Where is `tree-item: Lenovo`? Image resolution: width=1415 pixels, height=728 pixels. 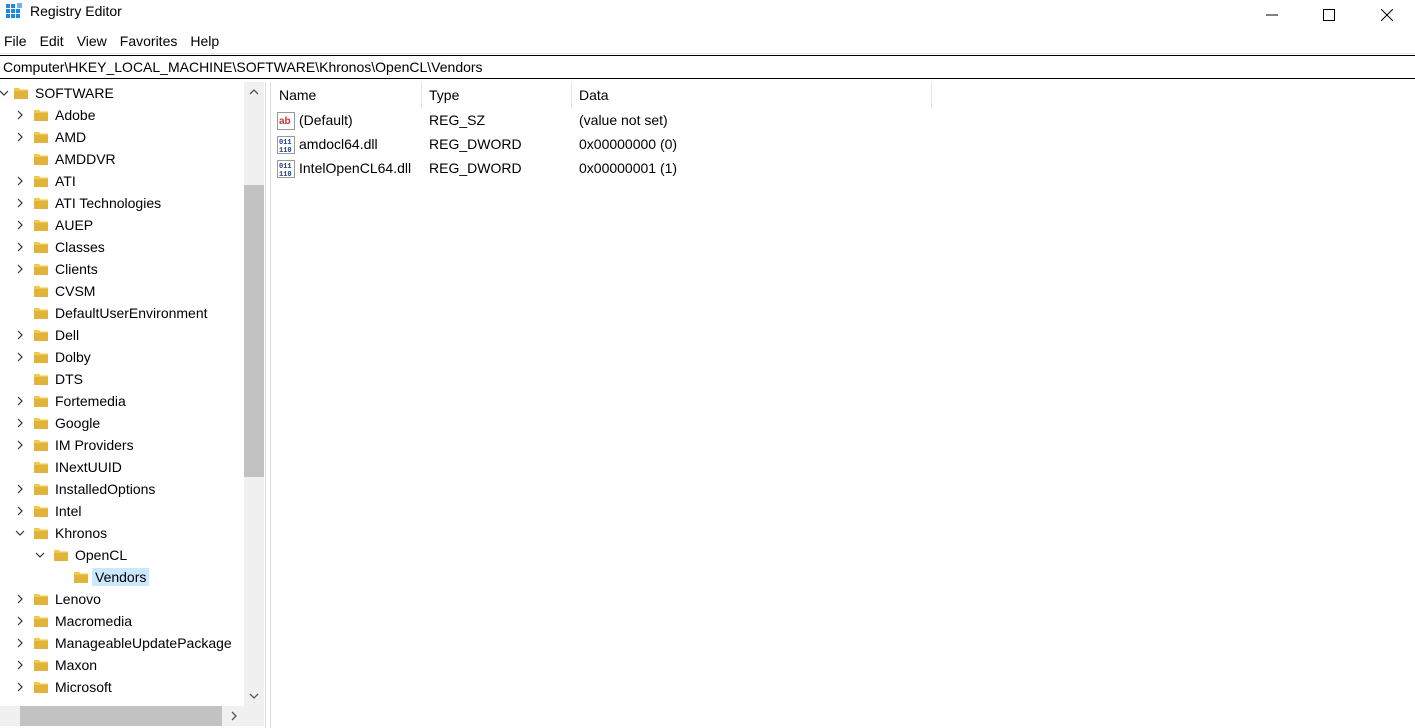
tree-item: Lenovo is located at coordinates (122, 599).